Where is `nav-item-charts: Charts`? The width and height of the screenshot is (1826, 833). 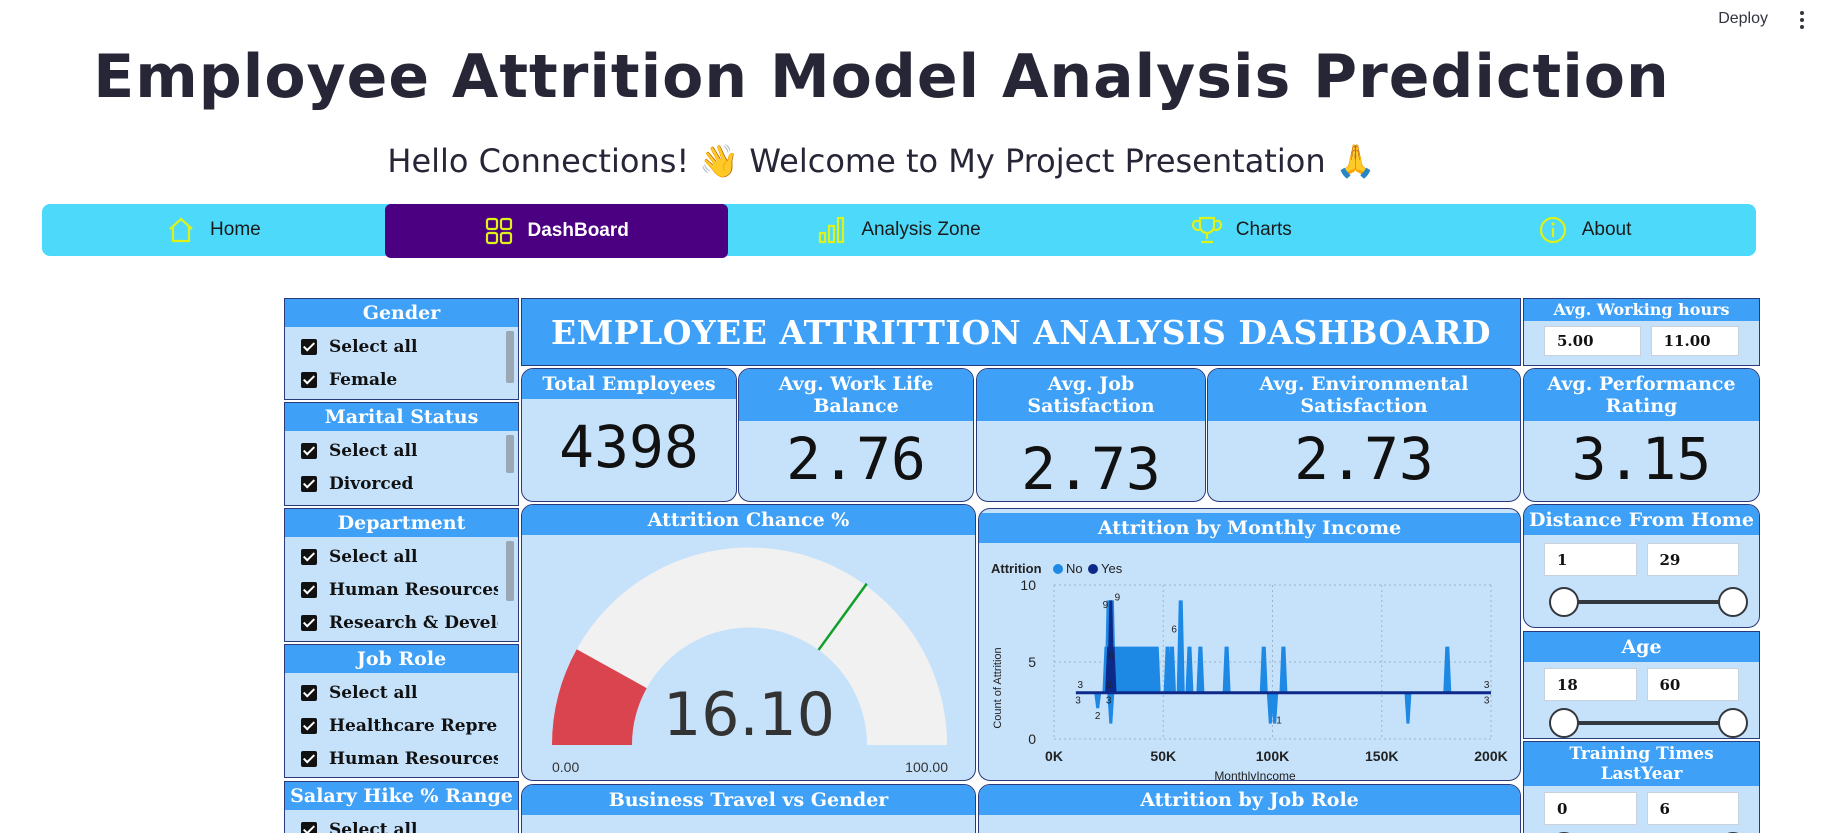
nav-item-charts: Charts is located at coordinates (1241, 230).